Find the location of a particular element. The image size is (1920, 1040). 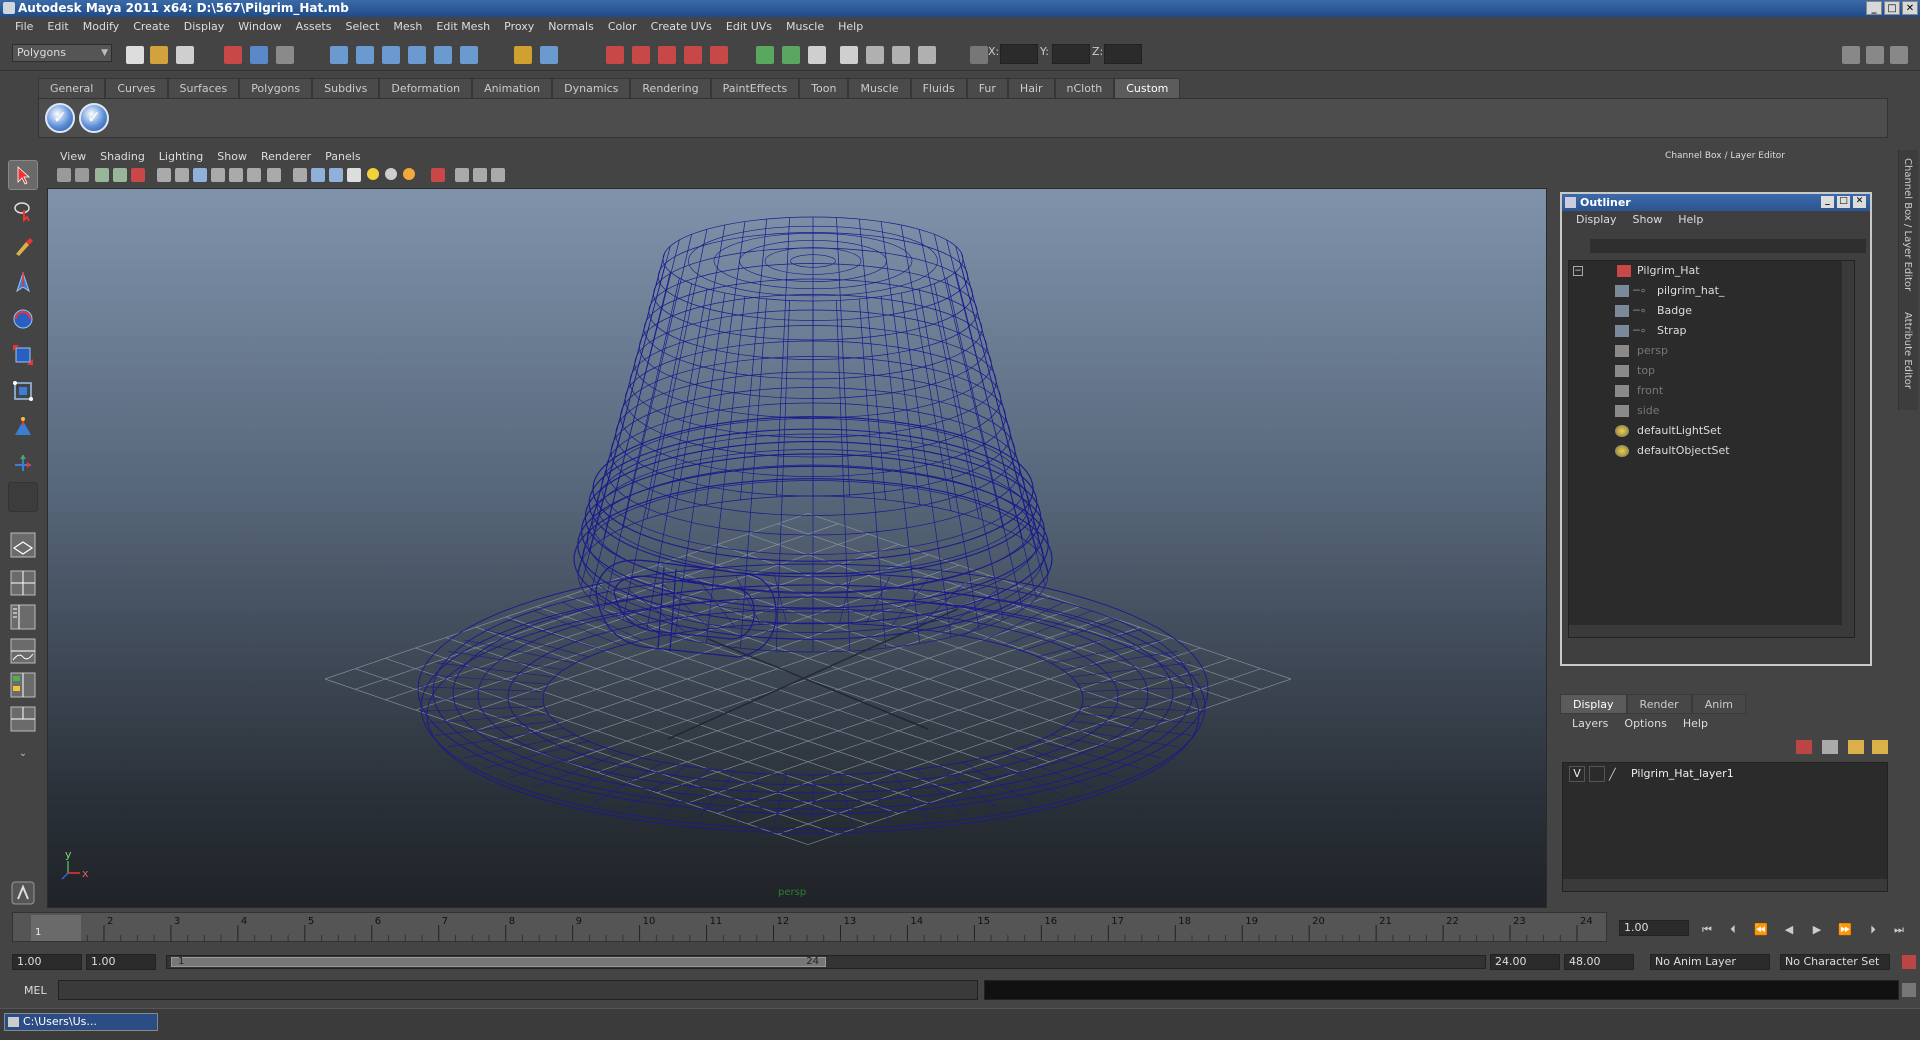

menu-help: Help is located at coordinates (850, 27).